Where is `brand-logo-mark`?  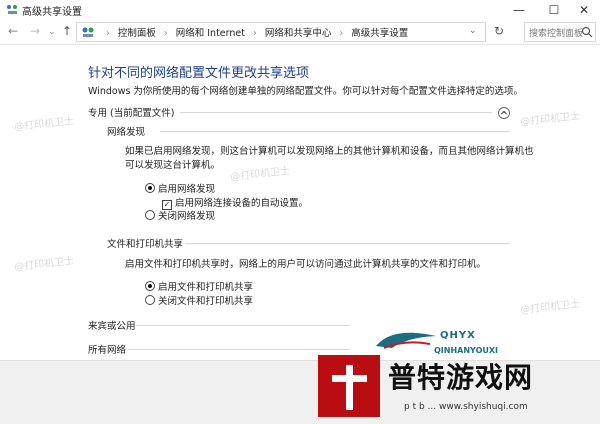
brand-logo-mark is located at coordinates (349, 386).